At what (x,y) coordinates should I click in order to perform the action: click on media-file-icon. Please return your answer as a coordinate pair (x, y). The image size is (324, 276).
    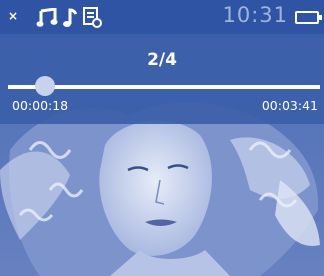
    Looking at the image, I should click on (92, 17).